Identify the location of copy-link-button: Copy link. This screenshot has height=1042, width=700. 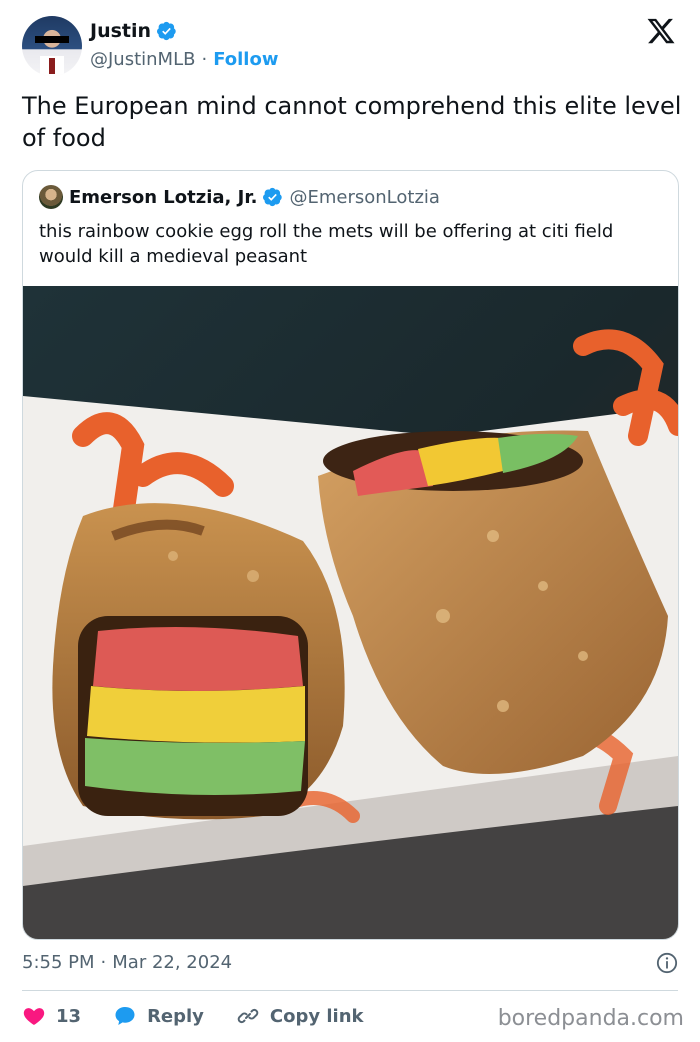
(300, 1016).